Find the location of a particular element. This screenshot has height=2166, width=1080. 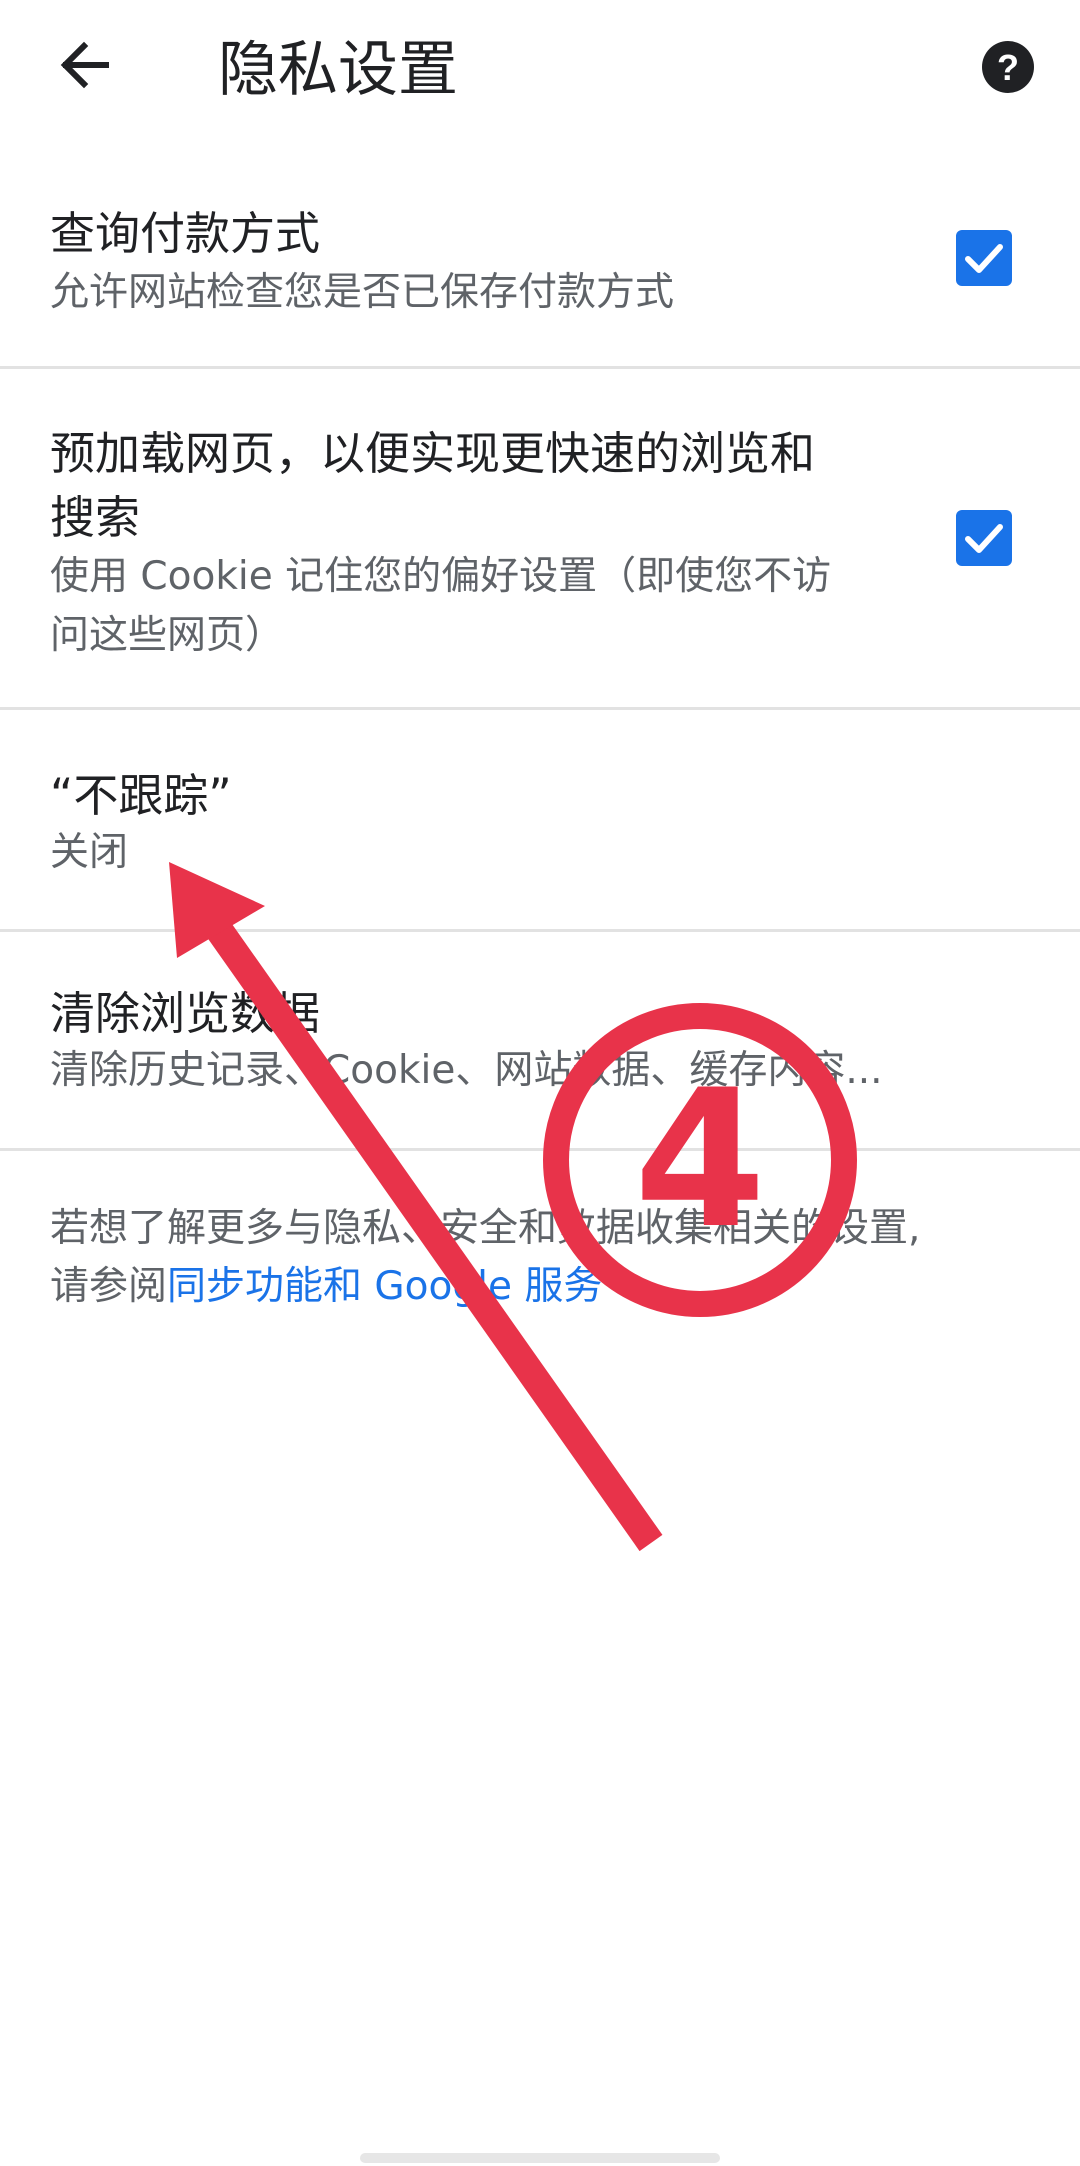

red-arrow-icon is located at coordinates (416, 1207).